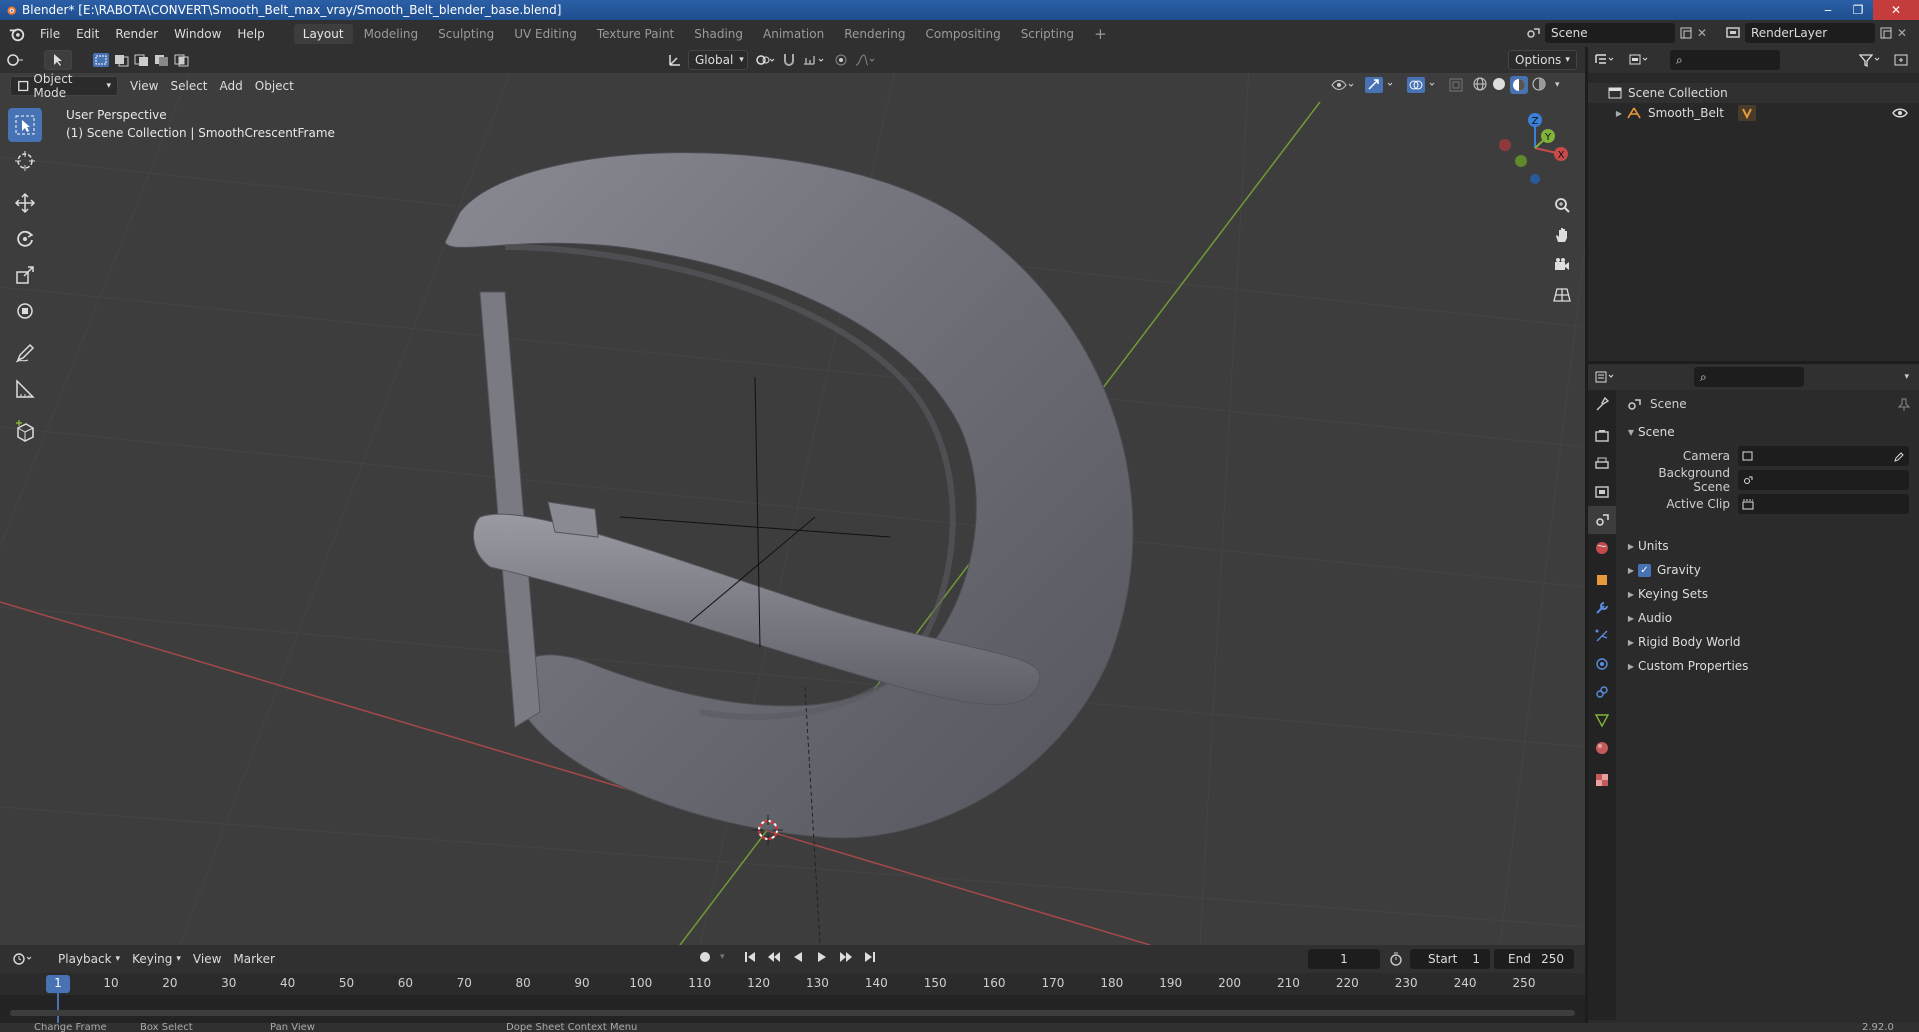 The width and height of the screenshot is (1919, 1032). I want to click on select-box-tool, so click(25, 125).